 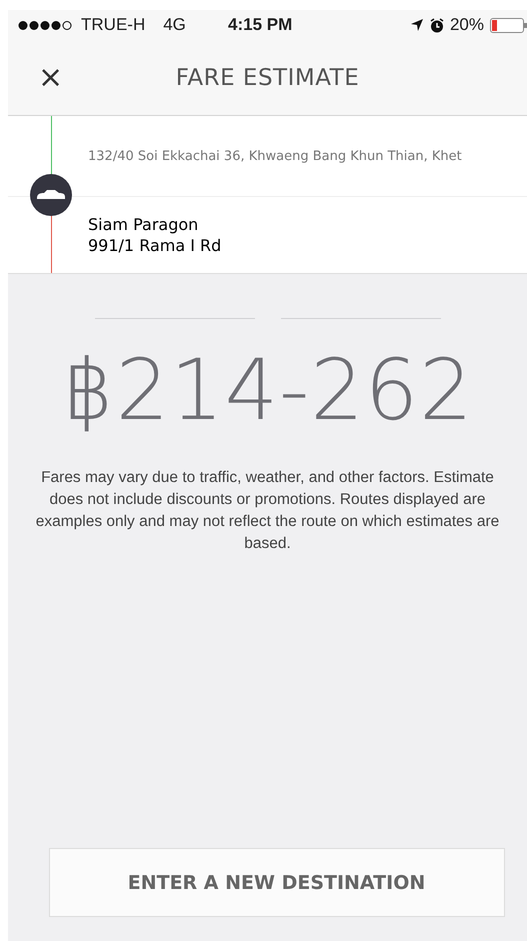 What do you see at coordinates (437, 25) in the screenshot?
I see `alarm-clock-icon` at bounding box center [437, 25].